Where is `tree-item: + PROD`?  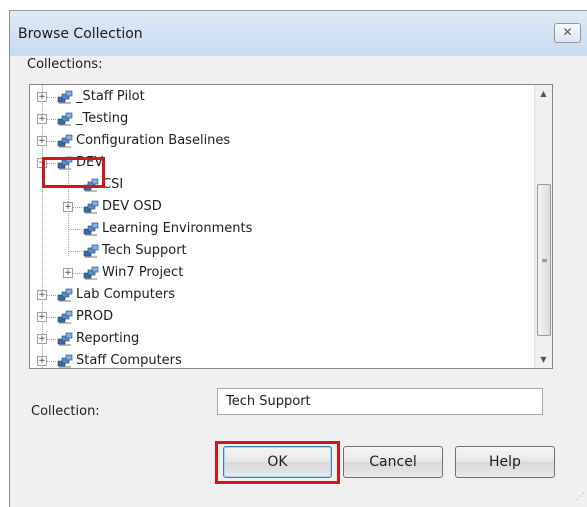
tree-item: + PROD is located at coordinates (280, 317).